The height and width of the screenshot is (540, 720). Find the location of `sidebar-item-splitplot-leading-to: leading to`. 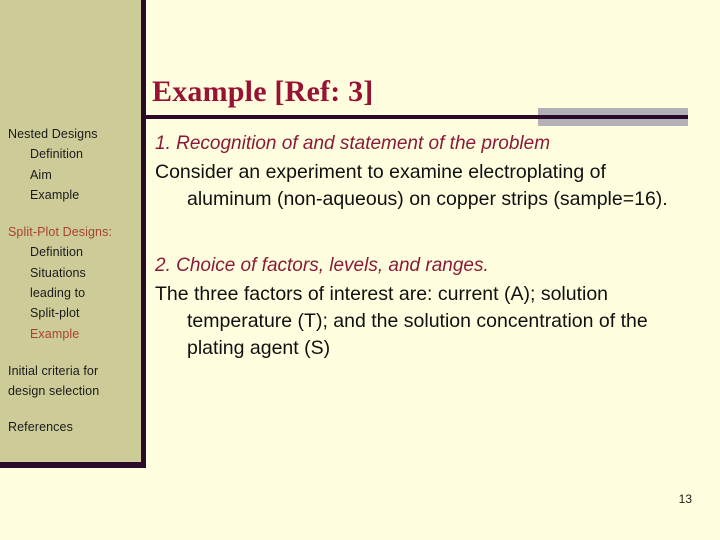

sidebar-item-splitplot-leading-to: leading to is located at coordinates (72, 293).